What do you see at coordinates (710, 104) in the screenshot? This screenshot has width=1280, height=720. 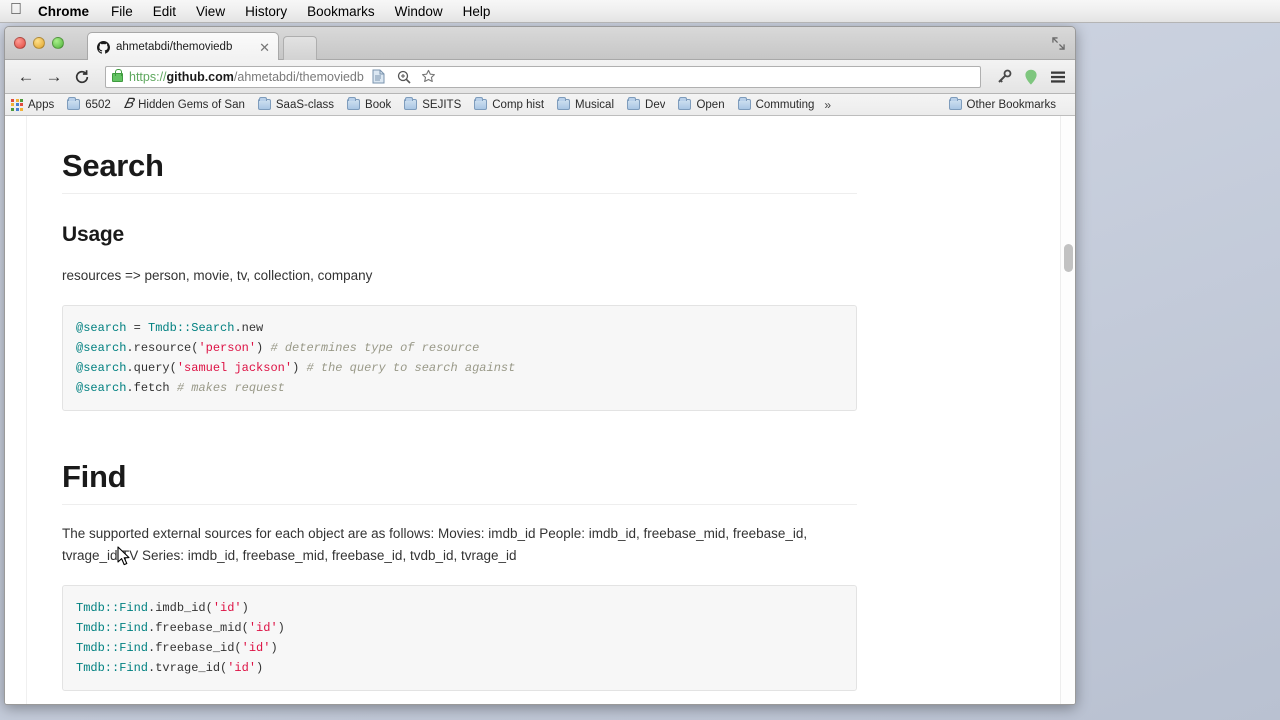 I see `bookmark-label: Open` at bounding box center [710, 104].